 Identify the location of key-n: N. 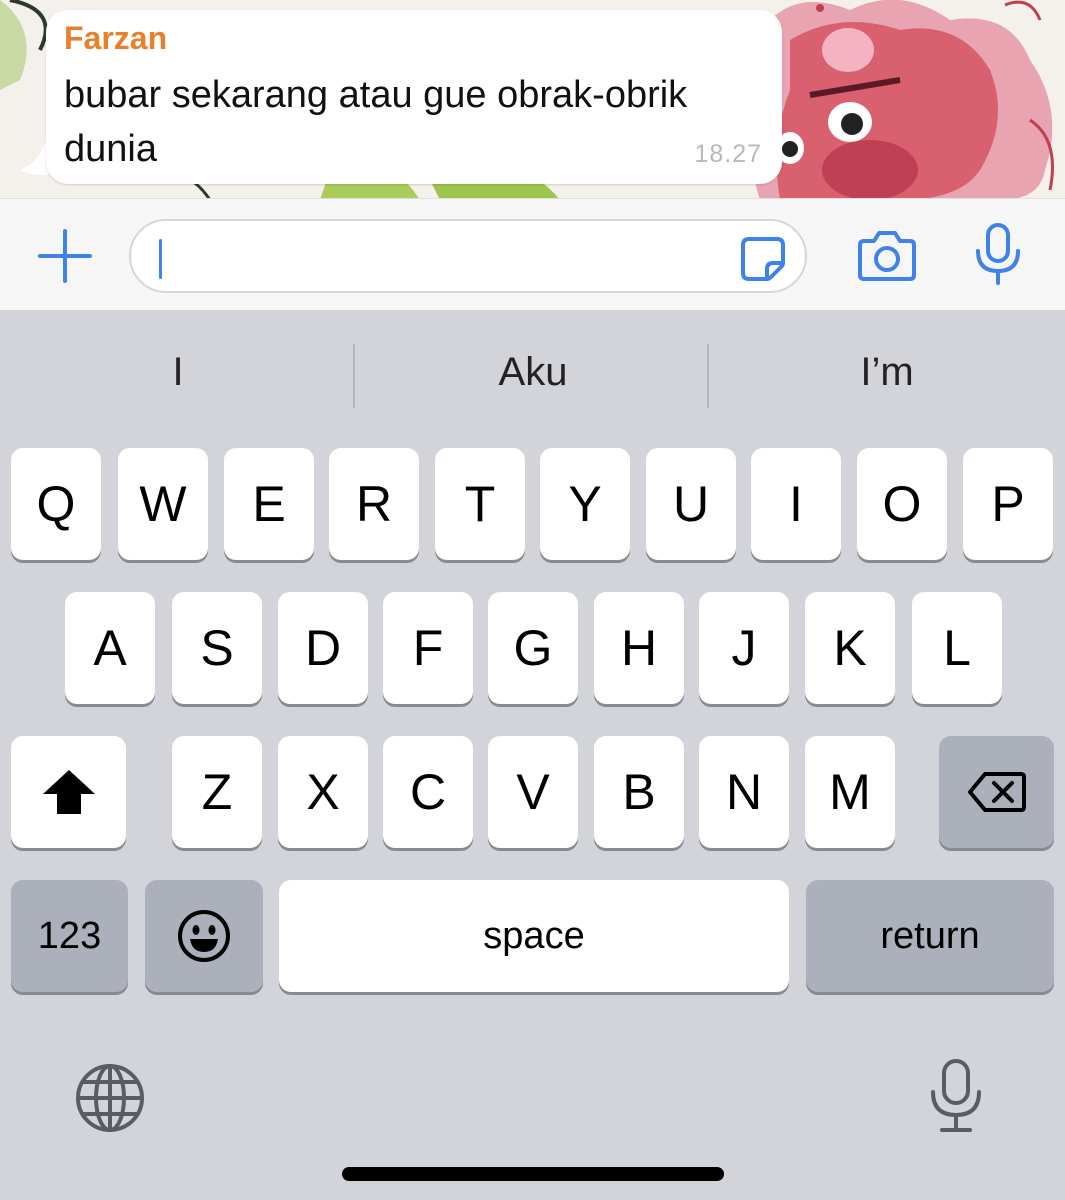
(744, 792).